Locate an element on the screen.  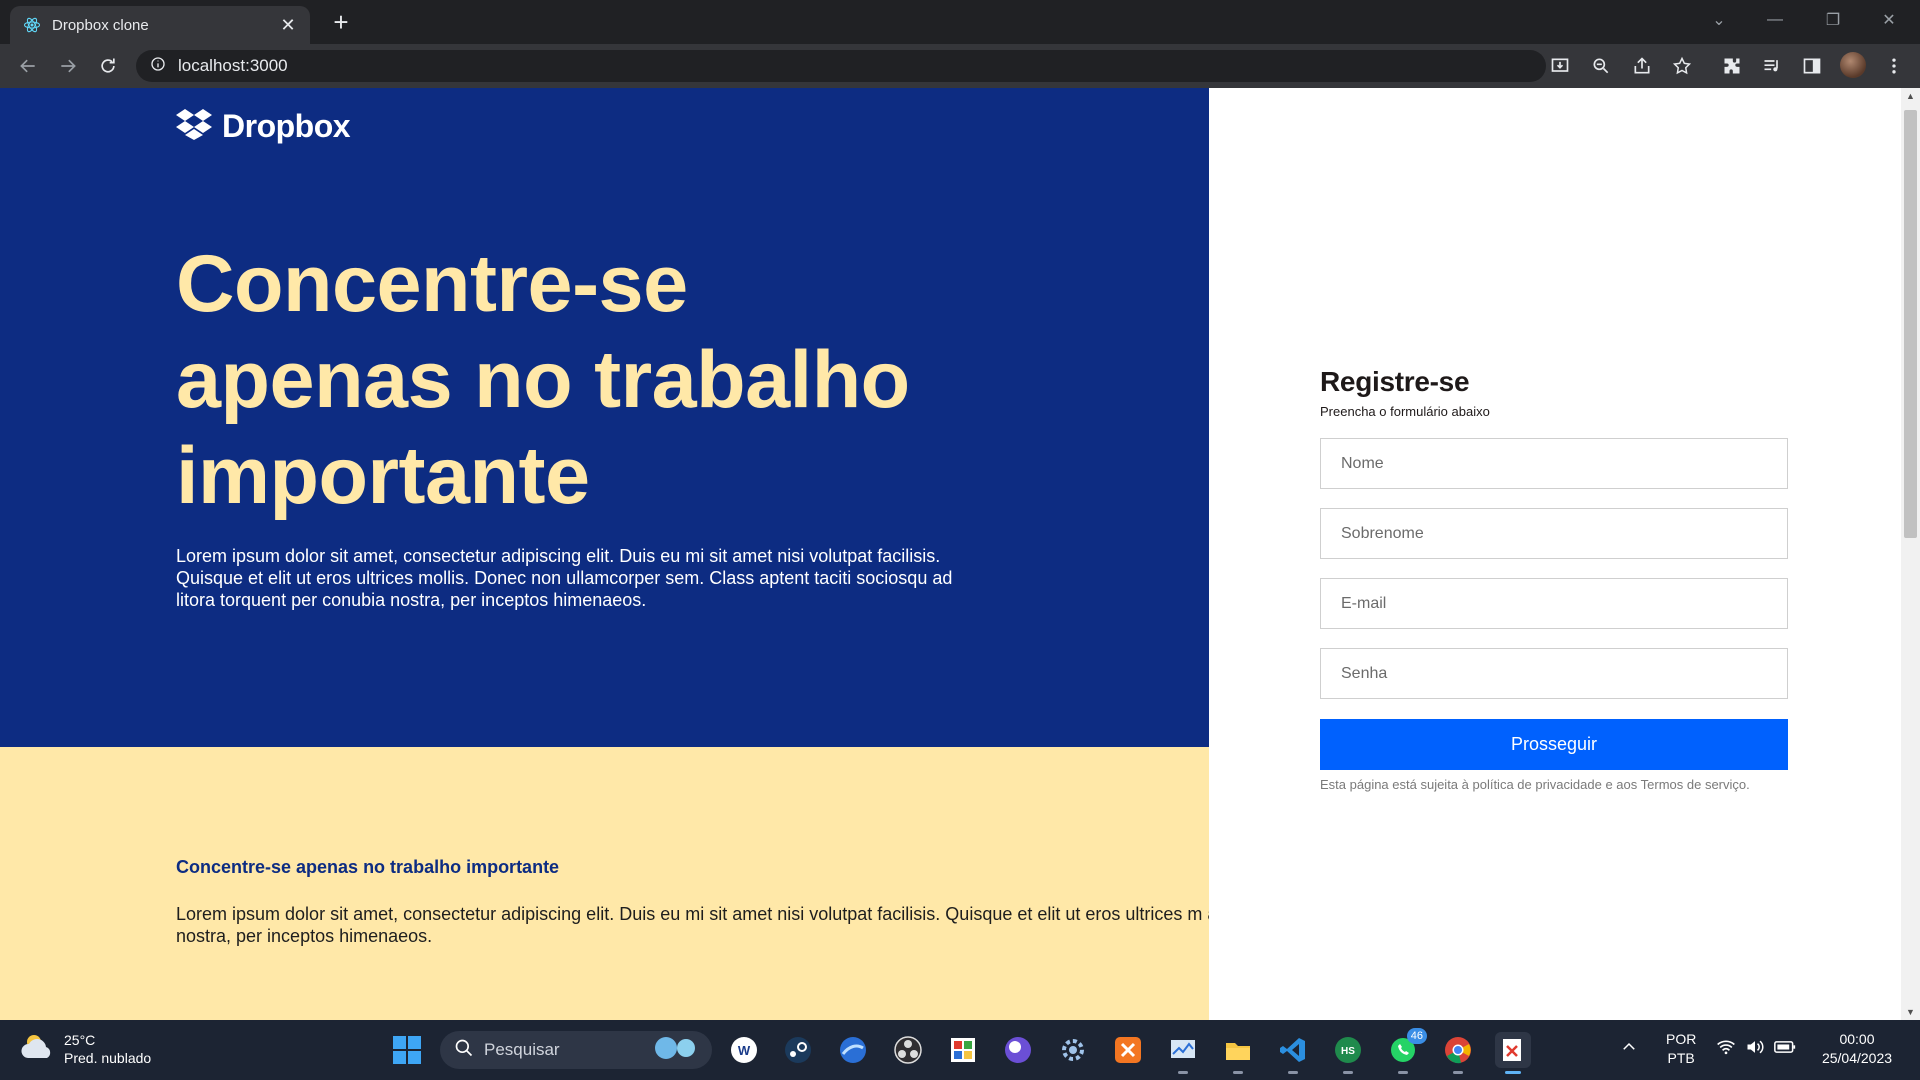
password-input is located at coordinates (1554, 673).